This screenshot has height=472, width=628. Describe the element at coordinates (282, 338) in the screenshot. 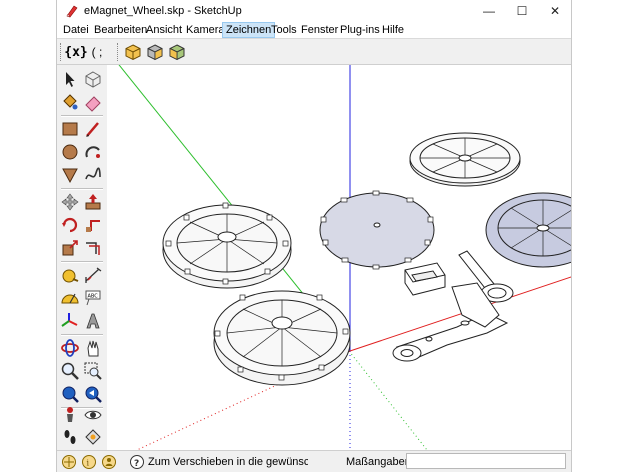

I see `magnet-wheel-lower` at that location.